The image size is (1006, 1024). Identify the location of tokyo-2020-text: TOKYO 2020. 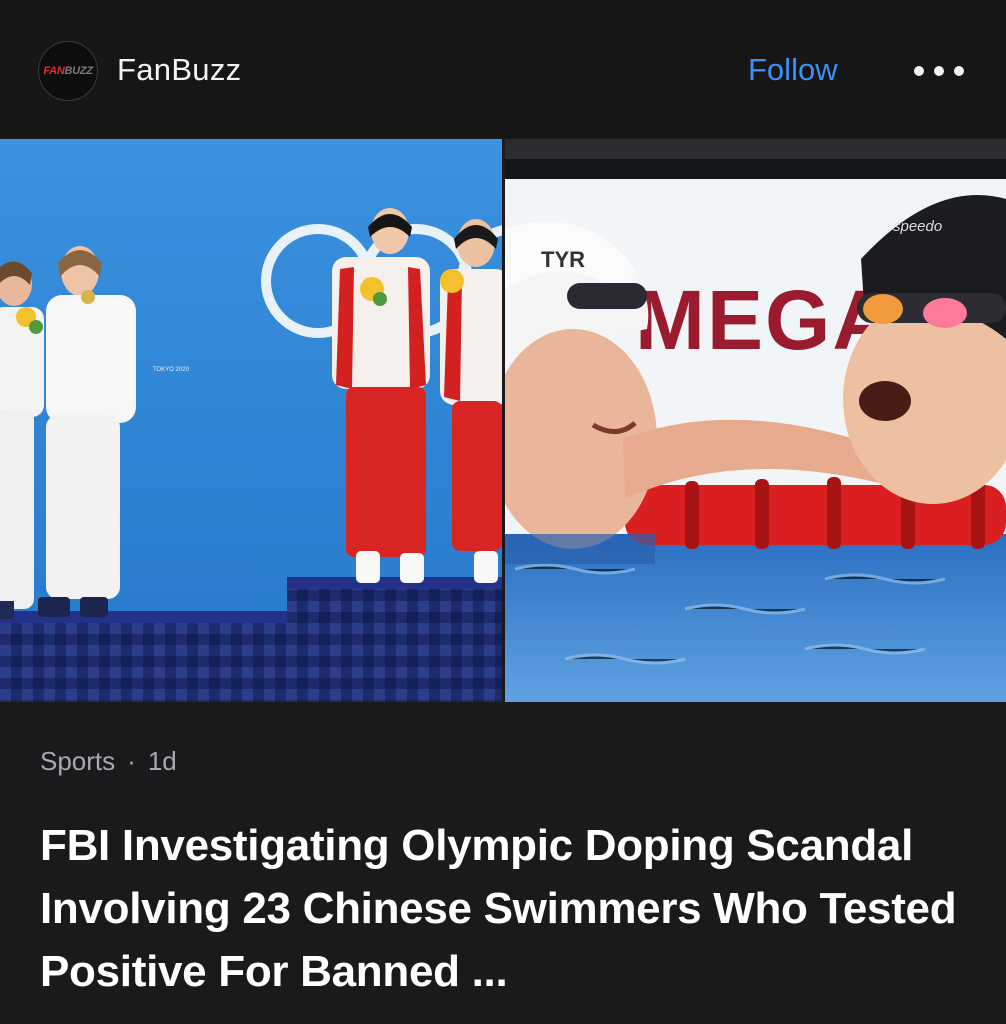
(171, 370).